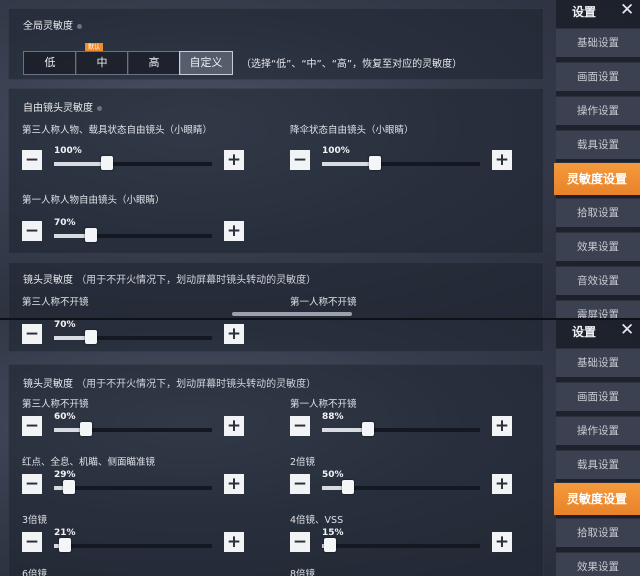 This screenshot has height=576, width=640. I want to click on slider-label: 降伞状态自由镜头（小眼睛）, so click(352, 130).